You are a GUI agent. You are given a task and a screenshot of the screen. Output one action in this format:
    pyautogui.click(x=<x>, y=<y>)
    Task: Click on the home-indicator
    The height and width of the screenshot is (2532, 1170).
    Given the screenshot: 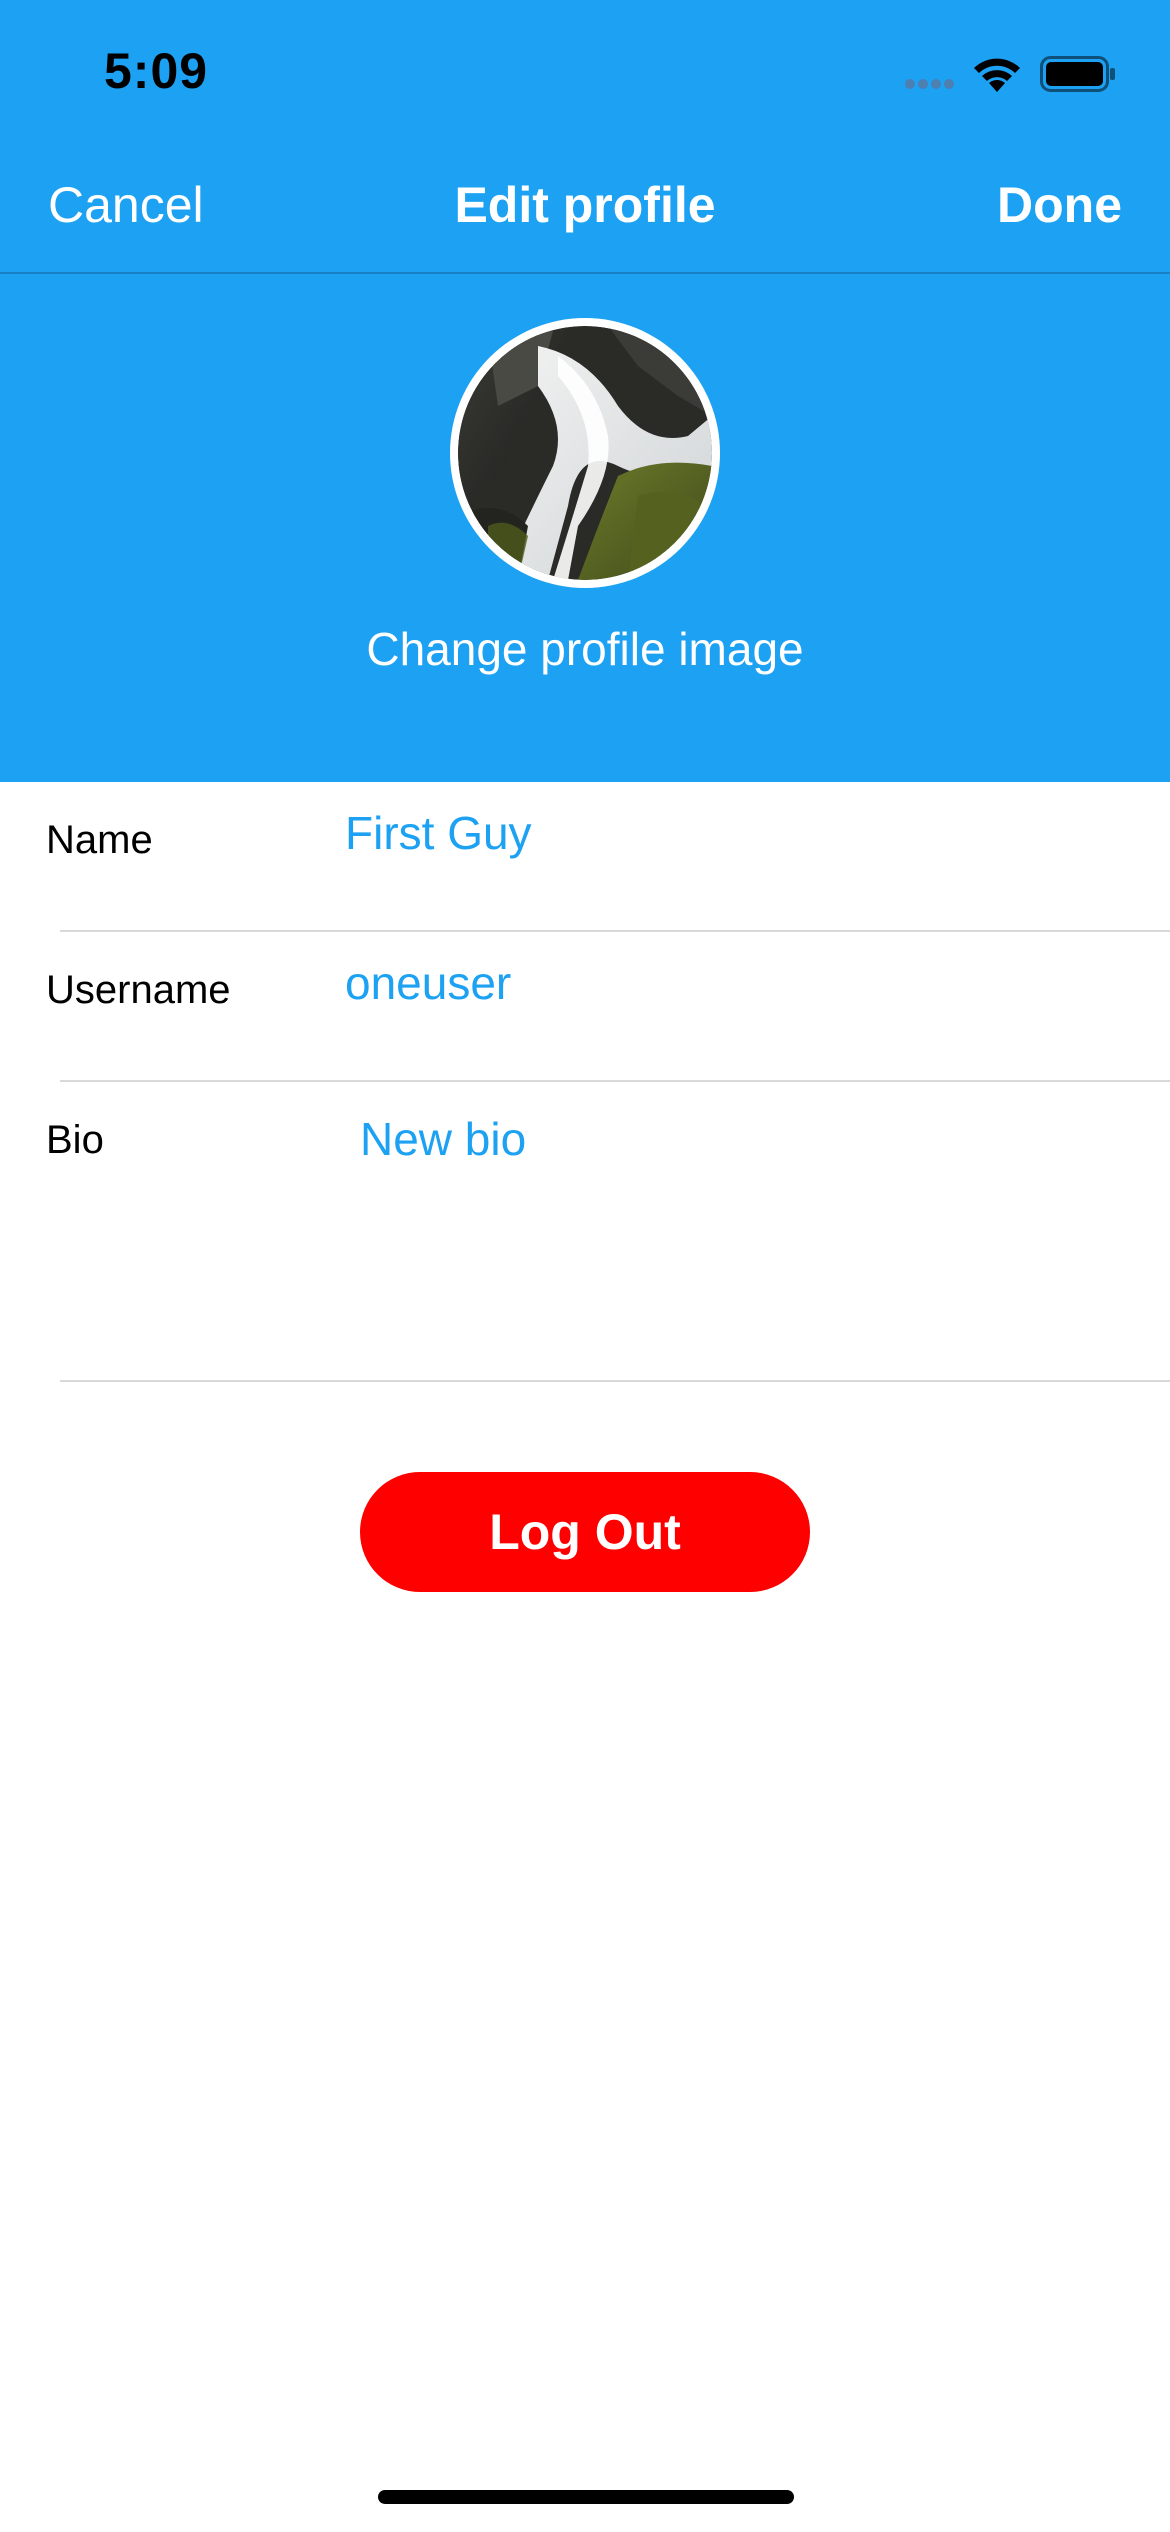 What is the action you would take?
    pyautogui.click(x=586, y=2497)
    